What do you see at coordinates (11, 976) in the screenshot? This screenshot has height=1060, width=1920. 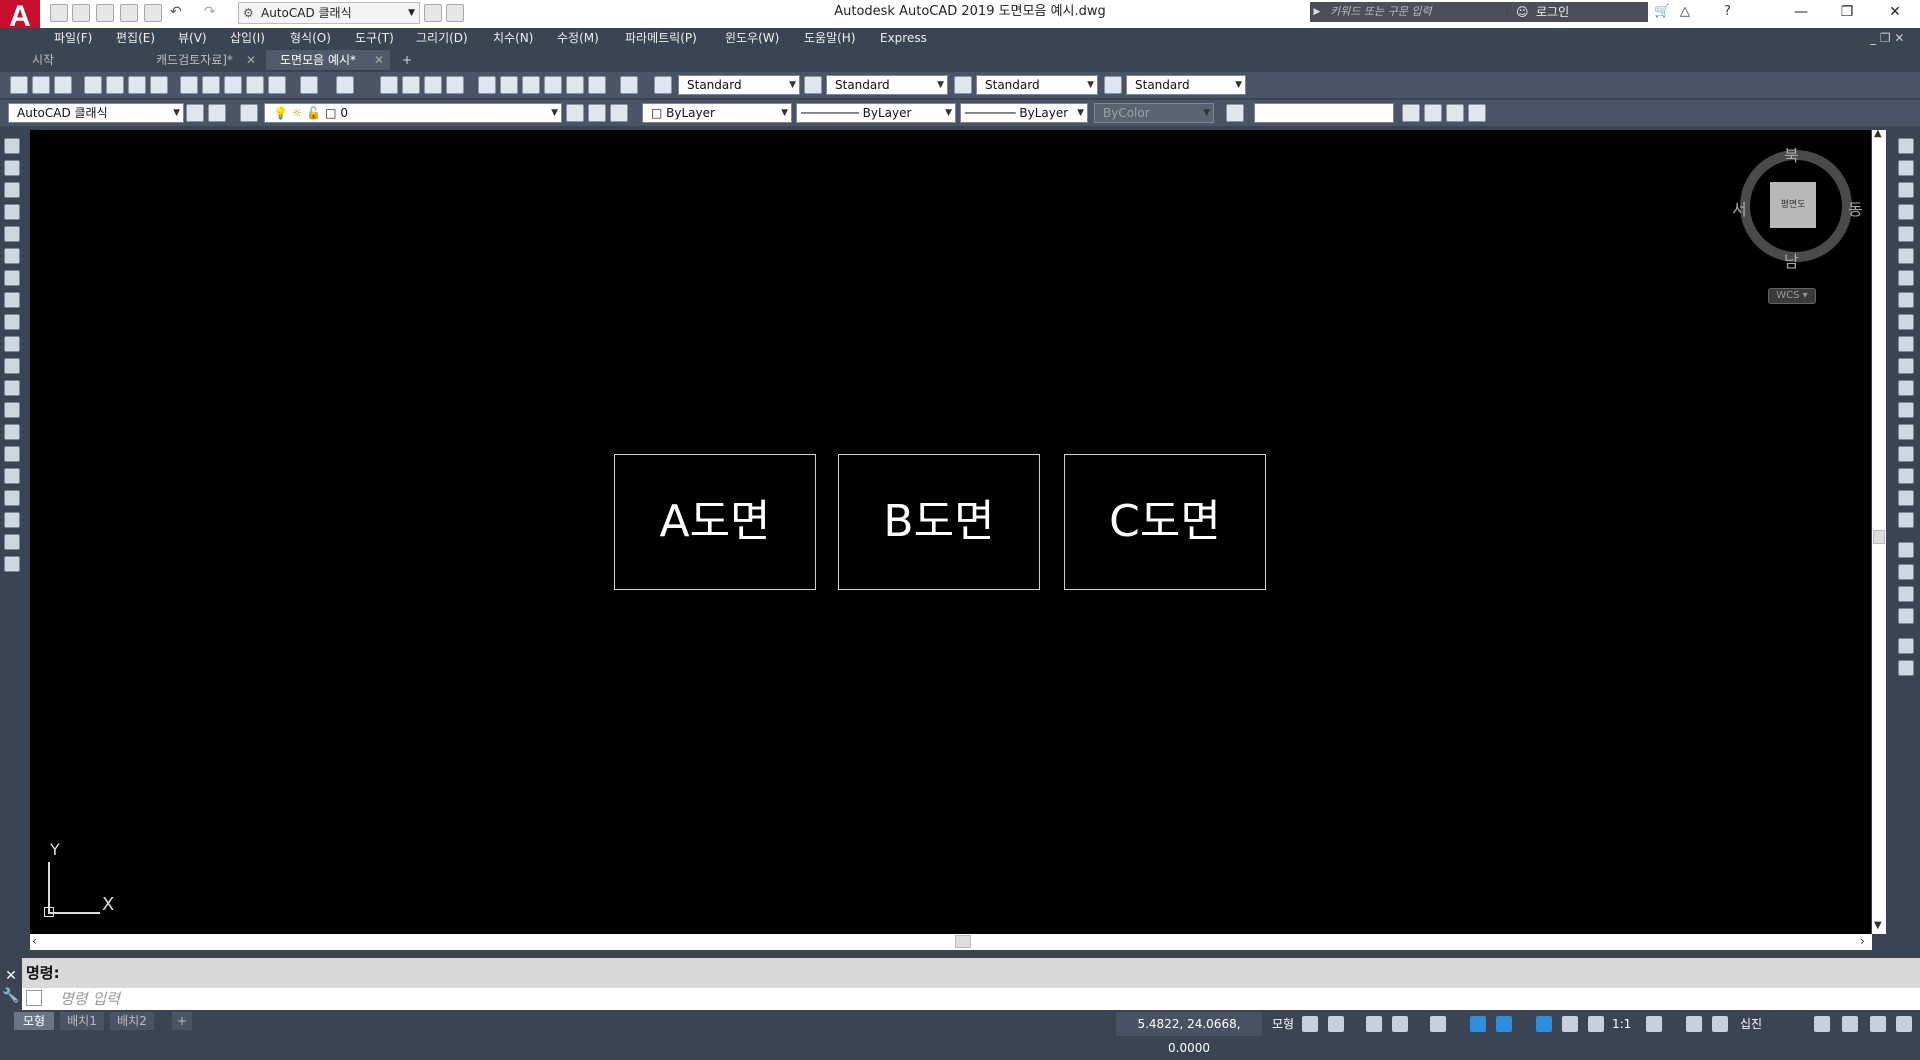 I see `close-icon: ✕` at bounding box center [11, 976].